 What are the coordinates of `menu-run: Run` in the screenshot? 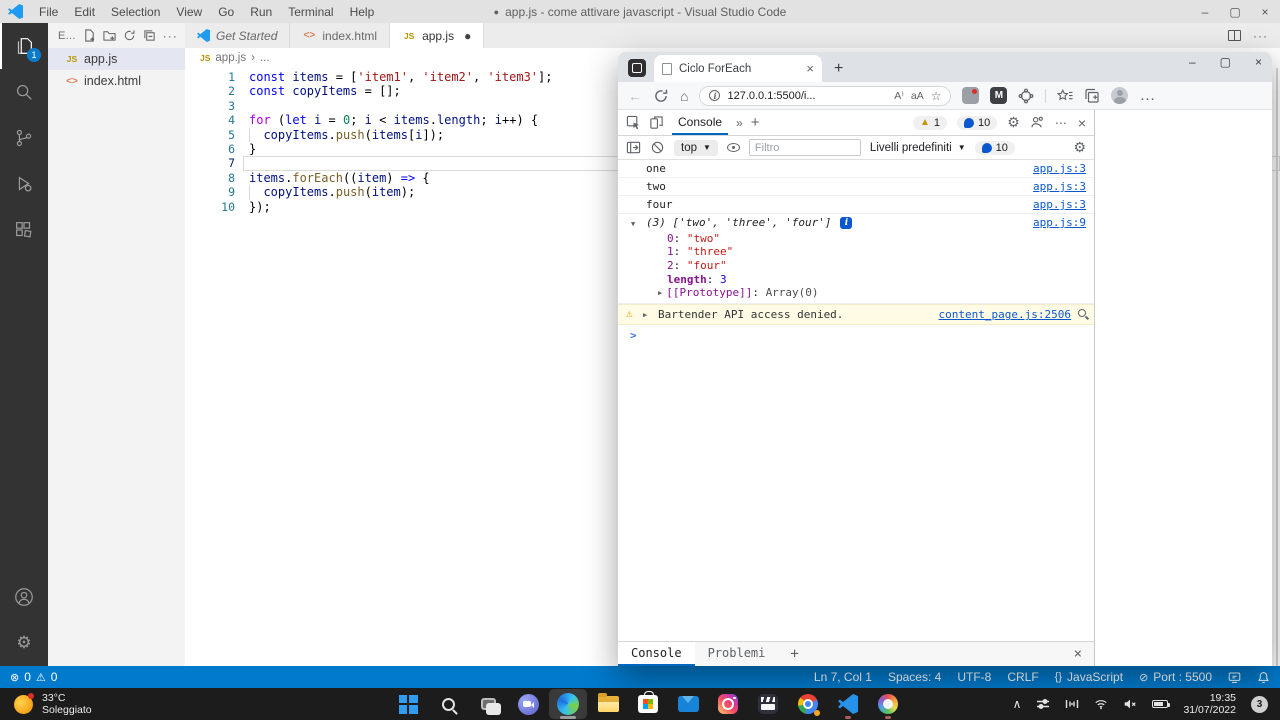 It's located at (261, 12).